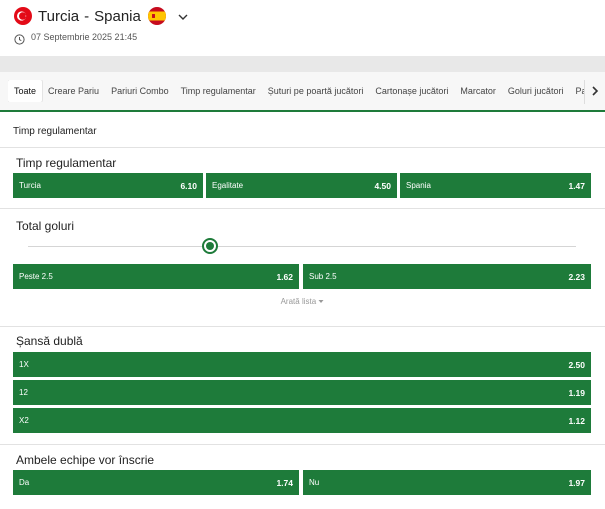 The image size is (605, 509). What do you see at coordinates (576, 185) in the screenshot?
I see `odd-value: 1.47` at bounding box center [576, 185].